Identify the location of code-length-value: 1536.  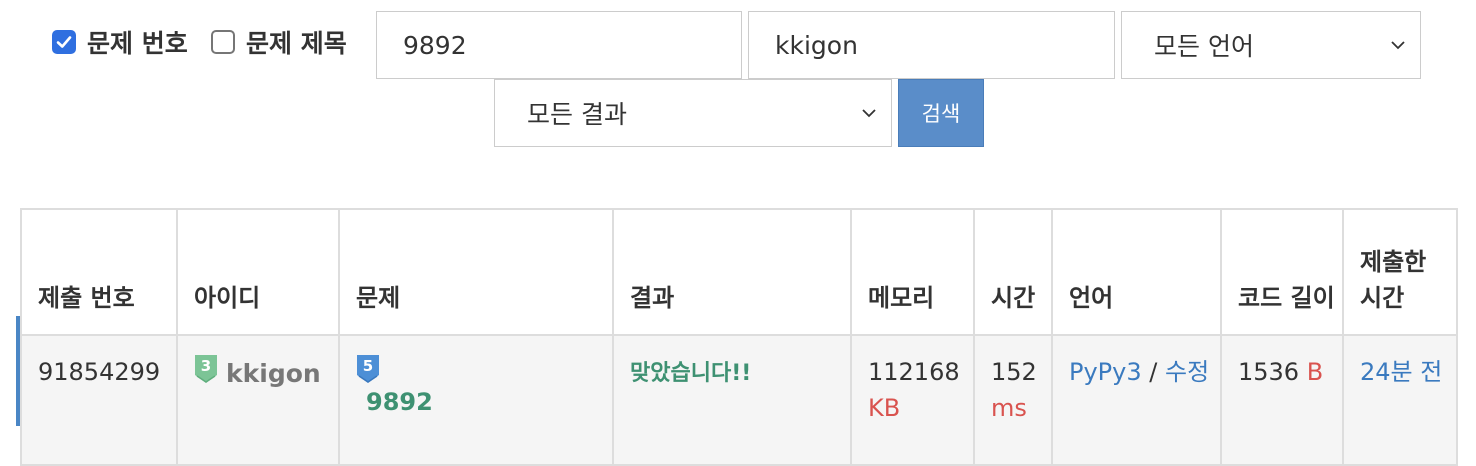
(1269, 372).